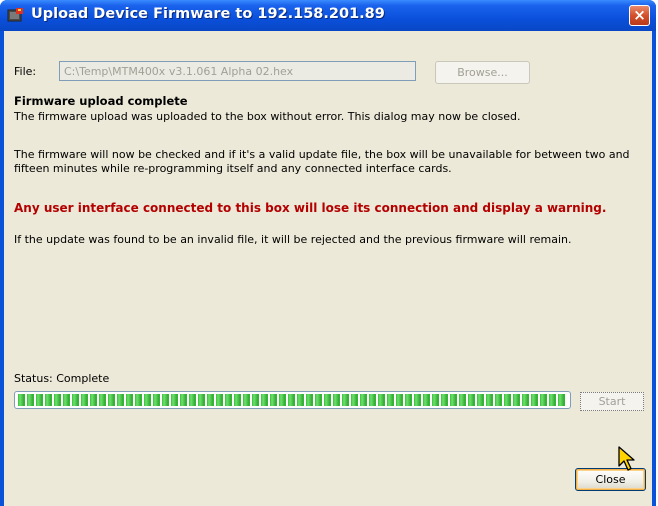 This screenshot has width=658, height=506. I want to click on progress-fill, so click(292, 400).